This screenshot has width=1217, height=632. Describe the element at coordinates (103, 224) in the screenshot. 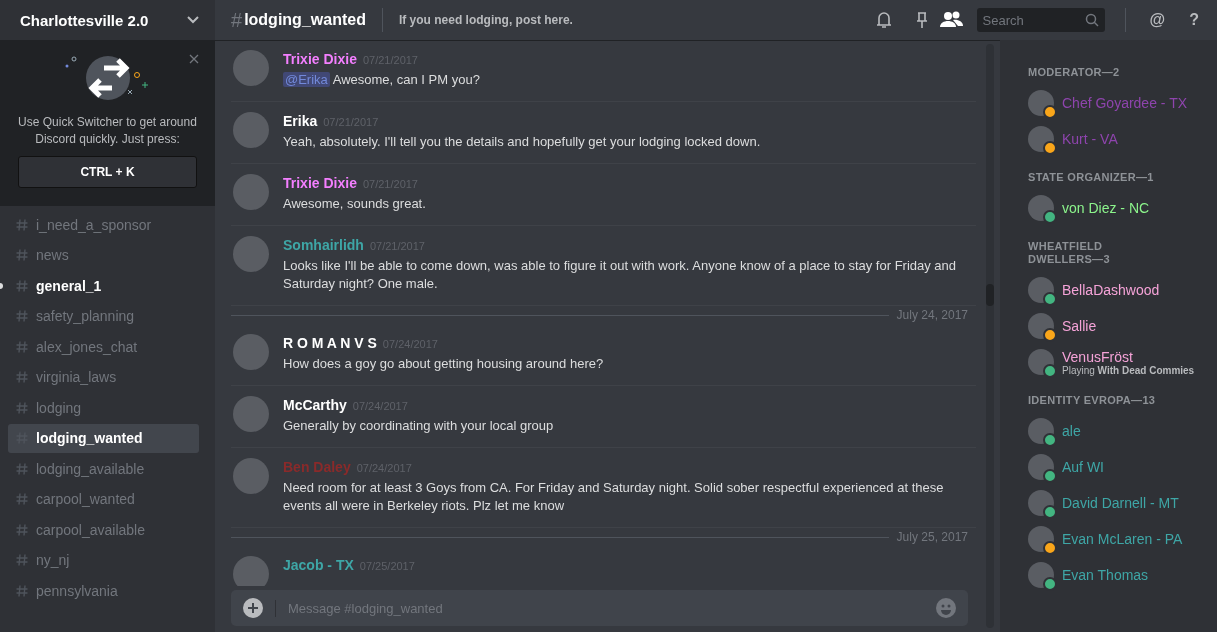

I see `channel-item: i_need_a_sponsor` at that location.